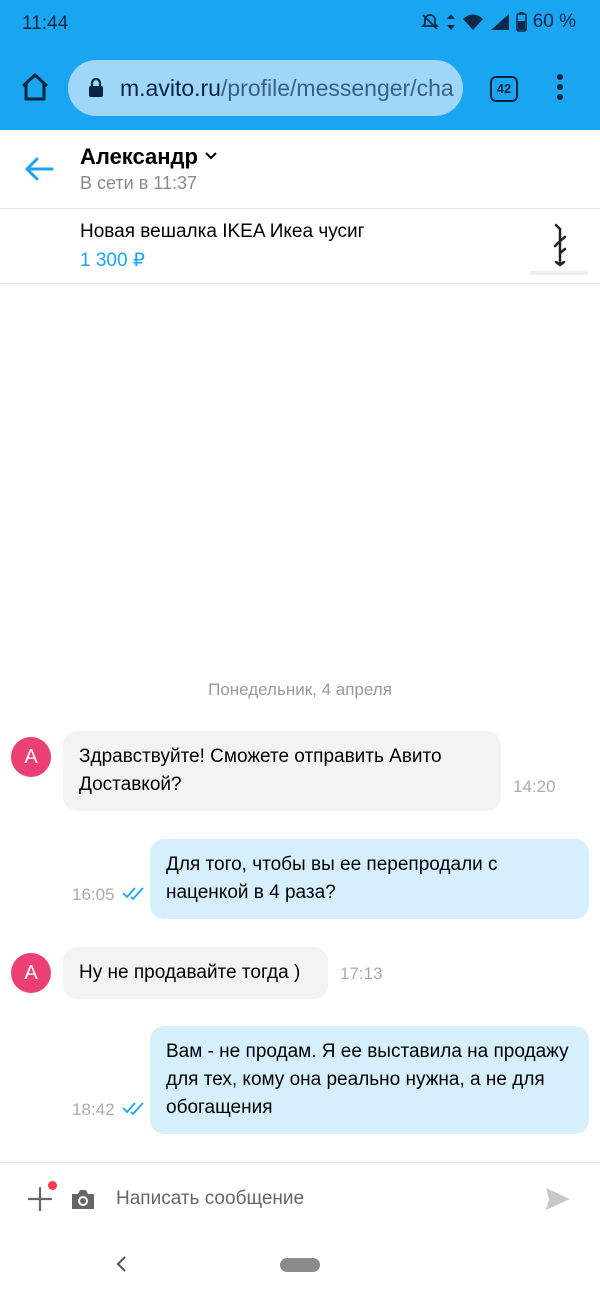 This screenshot has width=600, height=1298. What do you see at coordinates (96, 87) in the screenshot?
I see `lock-icon` at bounding box center [96, 87].